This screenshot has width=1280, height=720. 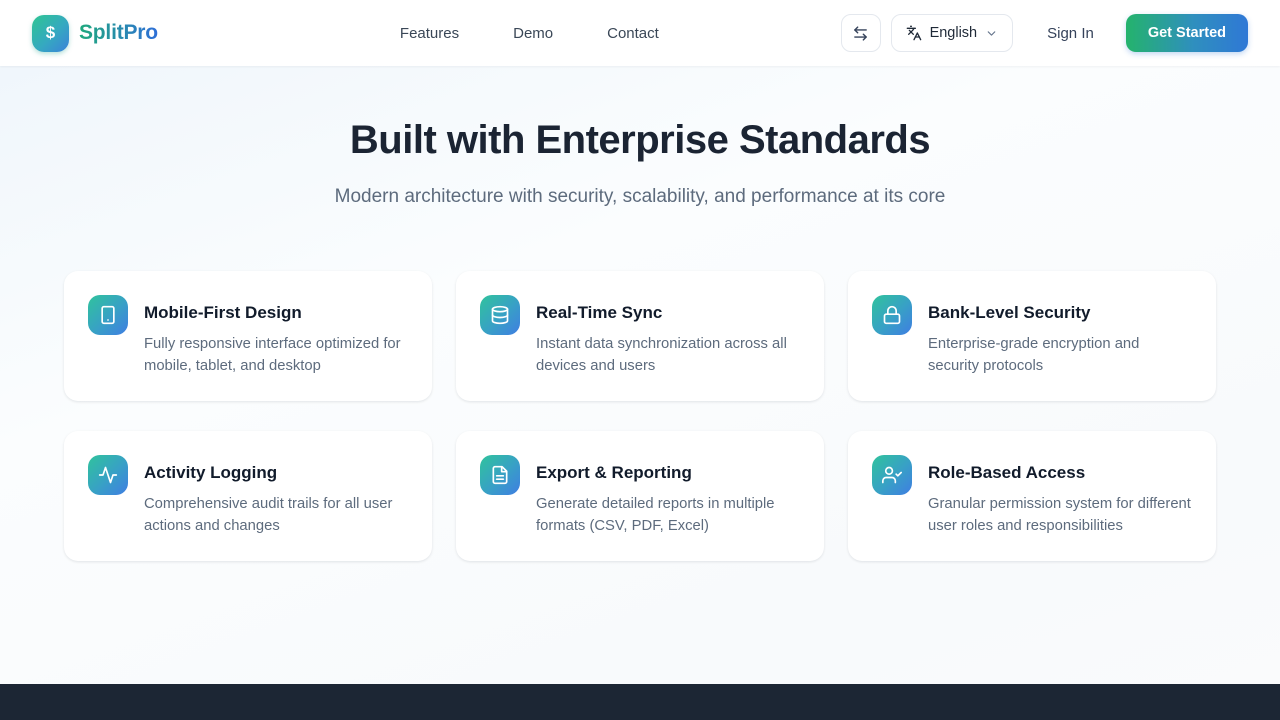 I want to click on language-selected-label: English, so click(x=953, y=33).